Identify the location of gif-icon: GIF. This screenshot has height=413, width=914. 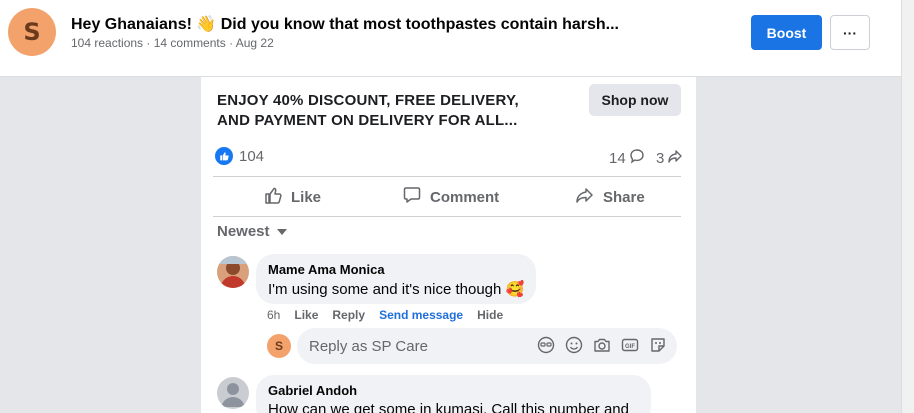
(630, 345).